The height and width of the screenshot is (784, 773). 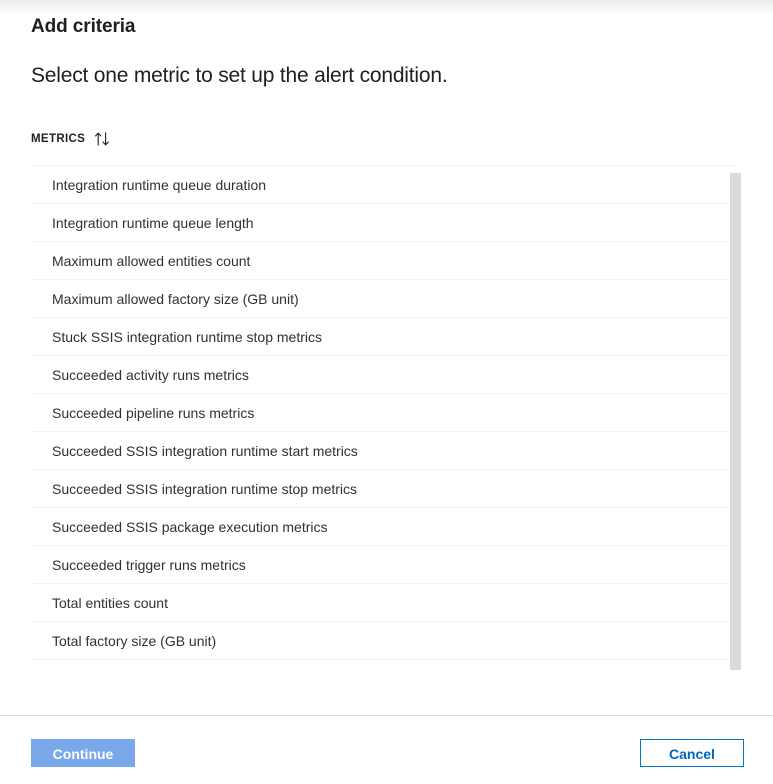 I want to click on metric-list-item: Maximum allowed factory size (GB unit), so click(x=384, y=299).